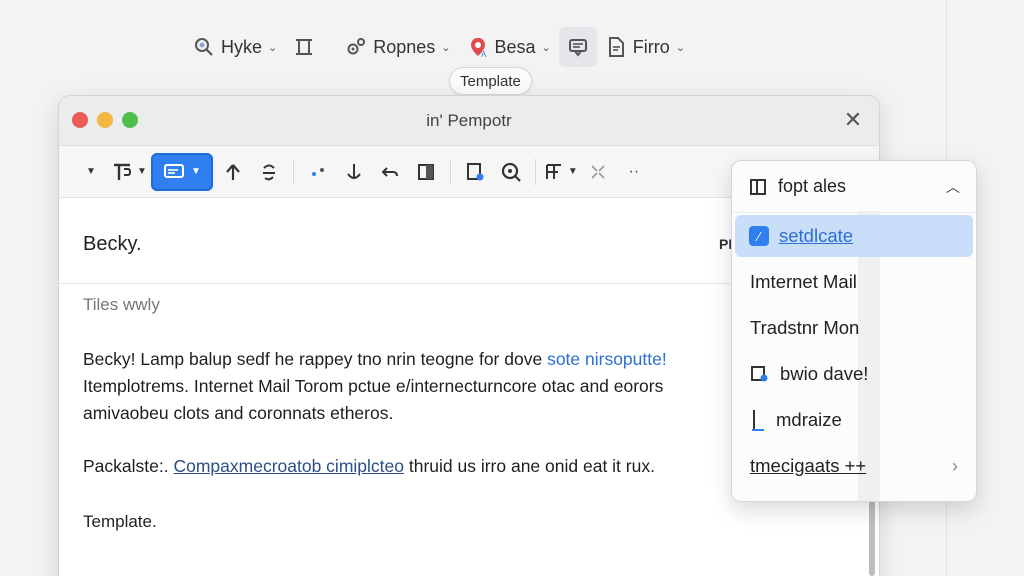 The height and width of the screenshot is (576, 1024). I want to click on toolbar-item-besa: A Besa ⌄, so click(509, 47).